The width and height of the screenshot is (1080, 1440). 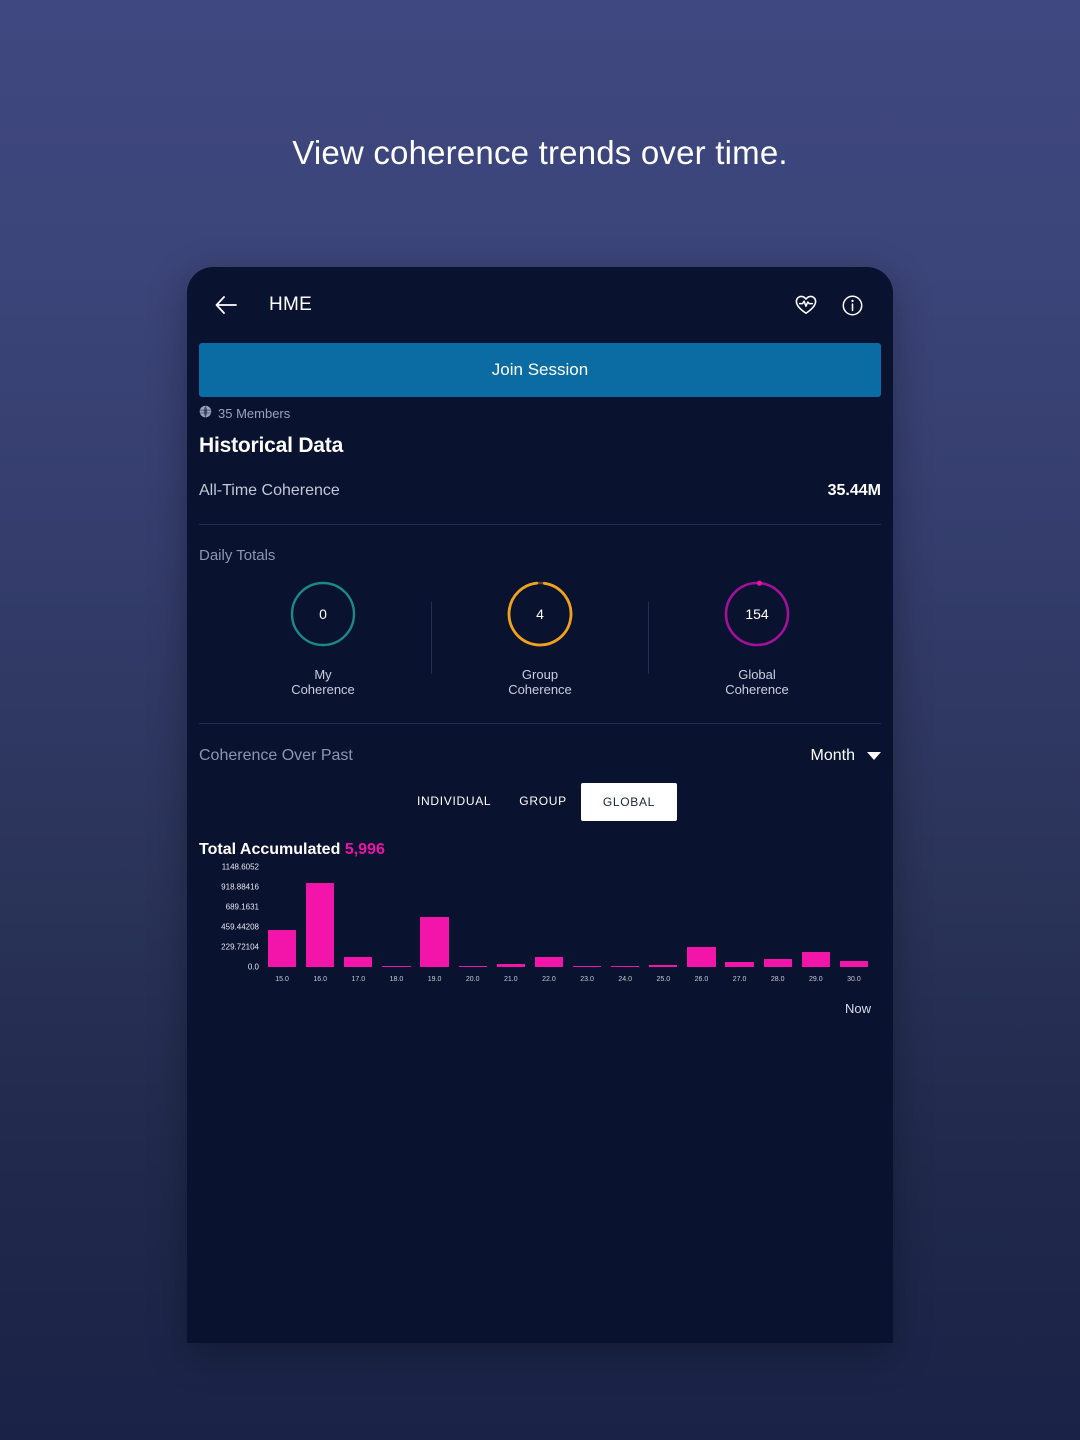 What do you see at coordinates (629, 802) in the screenshot?
I see `tab-global: GLOBAL` at bounding box center [629, 802].